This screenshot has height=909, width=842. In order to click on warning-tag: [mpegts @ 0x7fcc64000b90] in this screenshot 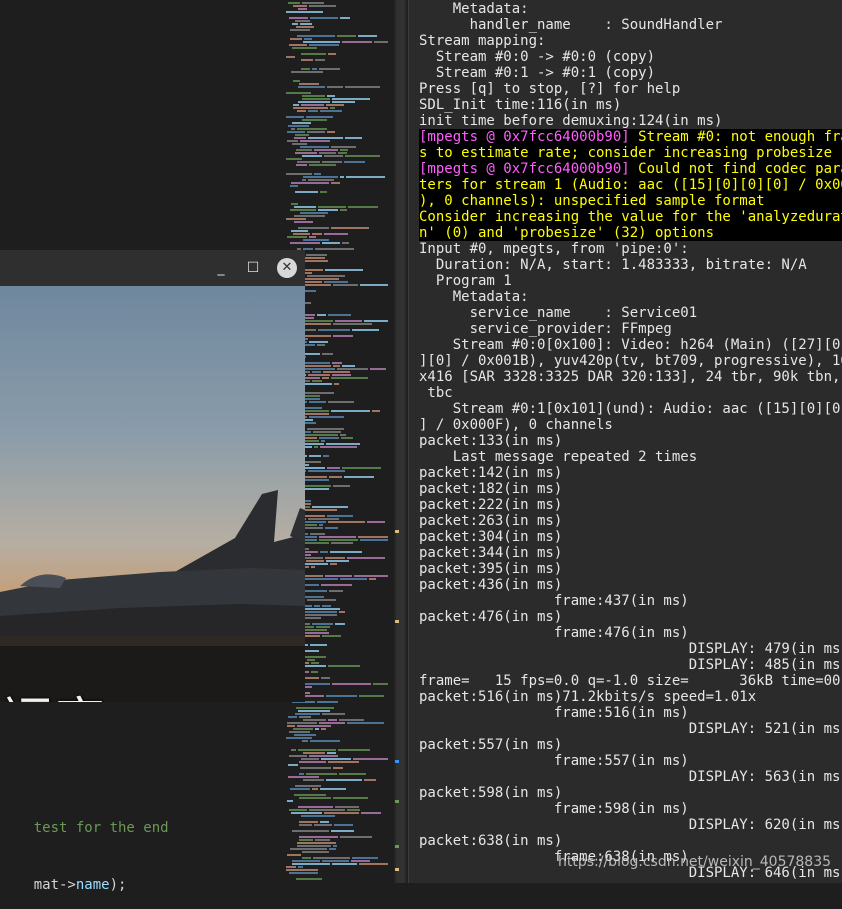, I will do `click(524, 169)`.